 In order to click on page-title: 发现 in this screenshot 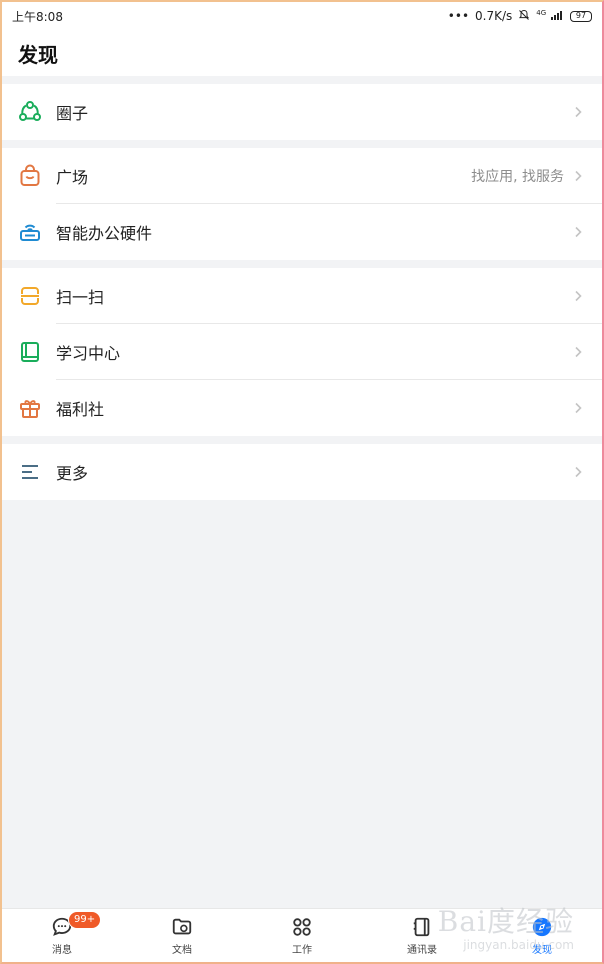, I will do `click(38, 54)`.